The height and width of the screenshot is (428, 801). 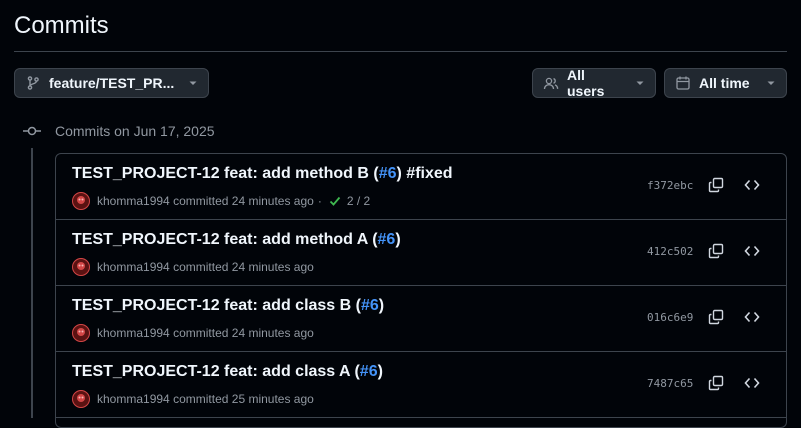 I want to click on commit-sha: f372ebc, so click(x=670, y=185).